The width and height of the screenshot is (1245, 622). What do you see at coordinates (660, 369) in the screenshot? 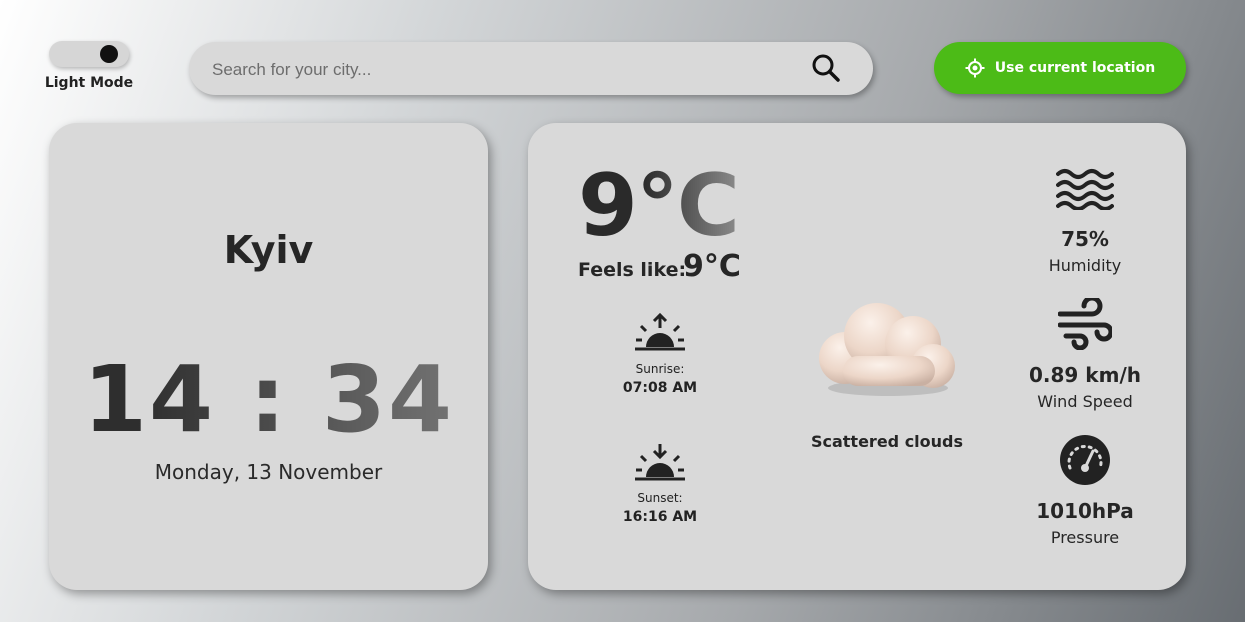
I see `sunrise-label: Sunrise:` at bounding box center [660, 369].